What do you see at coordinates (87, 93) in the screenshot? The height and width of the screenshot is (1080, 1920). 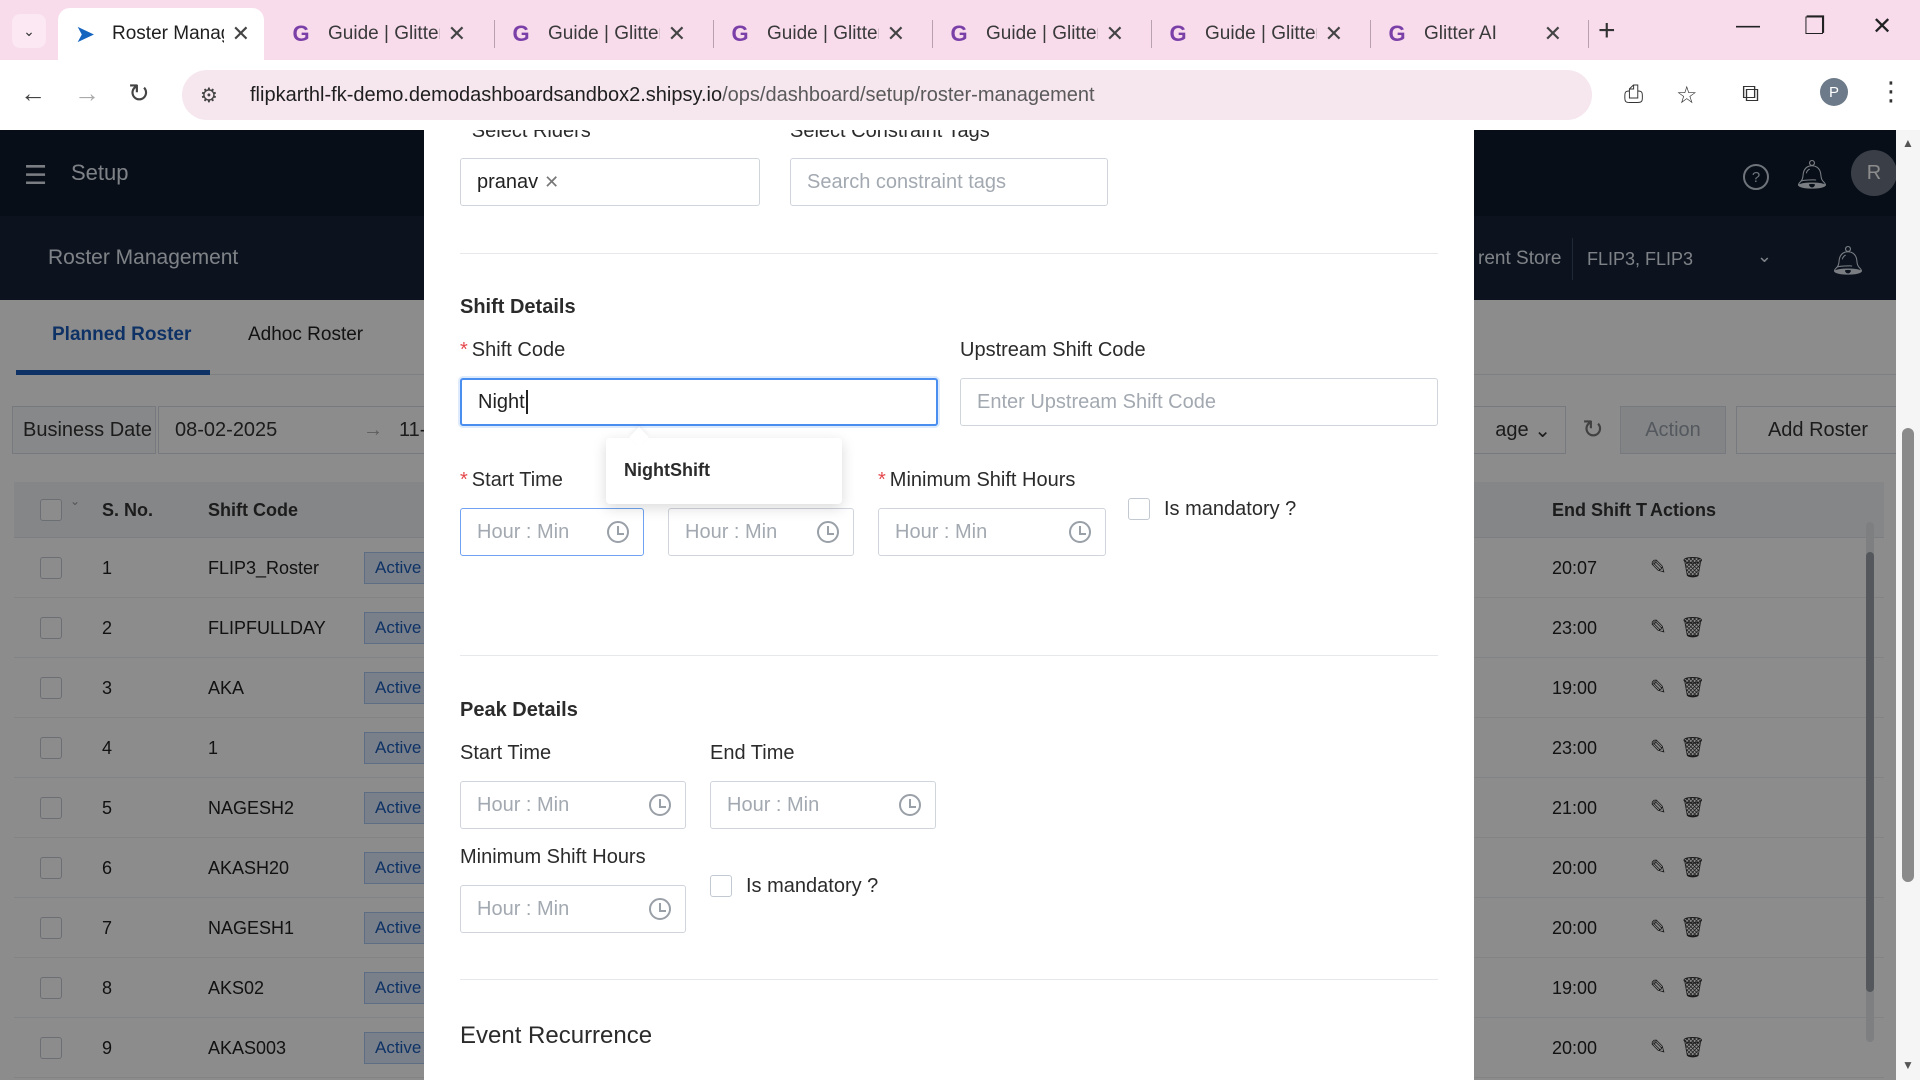 I see `forward-arrow-icon: →` at bounding box center [87, 93].